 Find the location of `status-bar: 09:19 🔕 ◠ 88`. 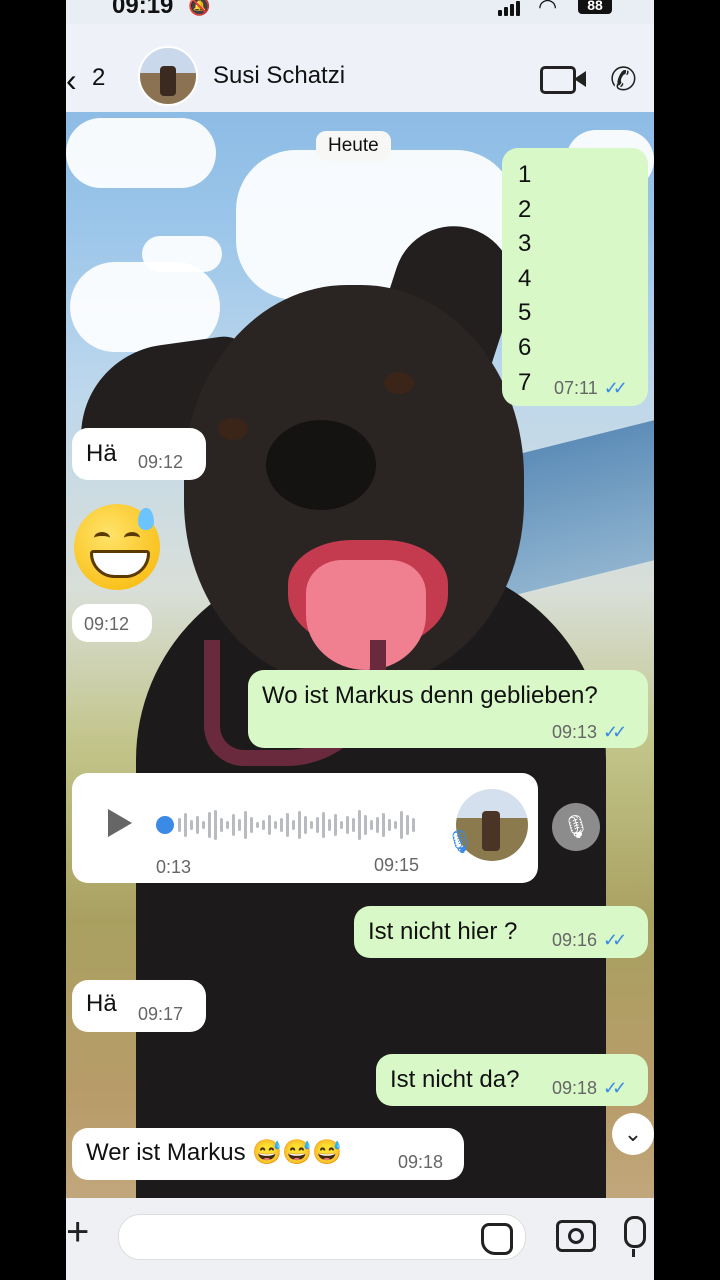

status-bar: 09:19 🔕 ◠ 88 is located at coordinates (360, 12).